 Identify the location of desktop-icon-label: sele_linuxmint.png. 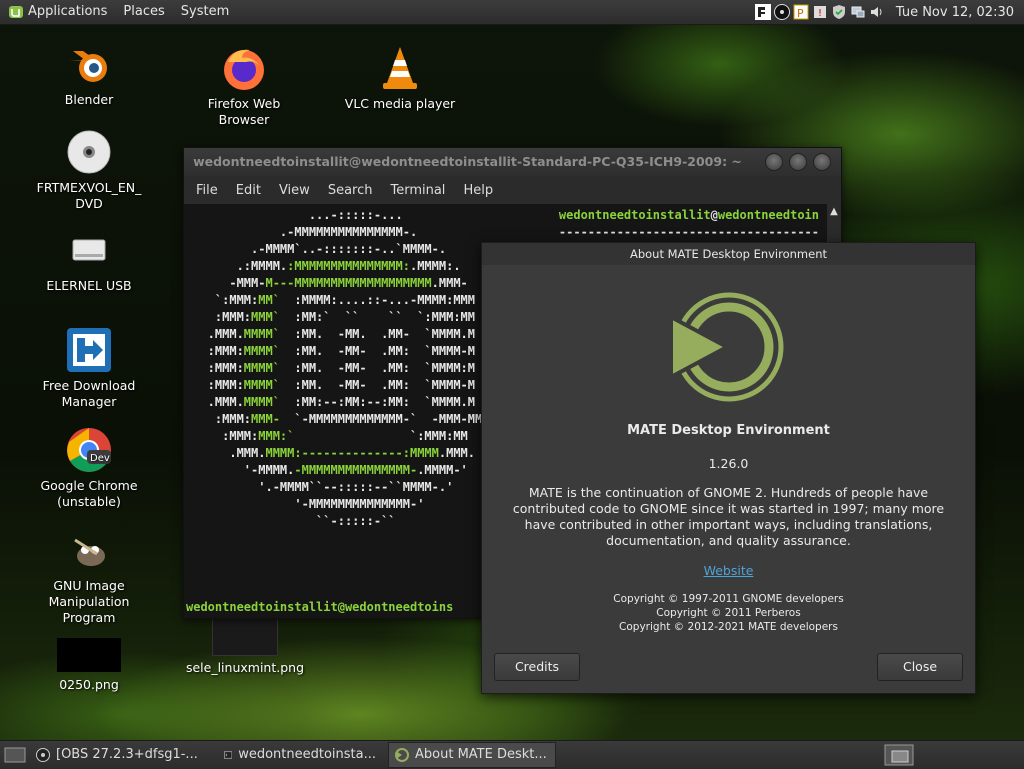
(245, 667).